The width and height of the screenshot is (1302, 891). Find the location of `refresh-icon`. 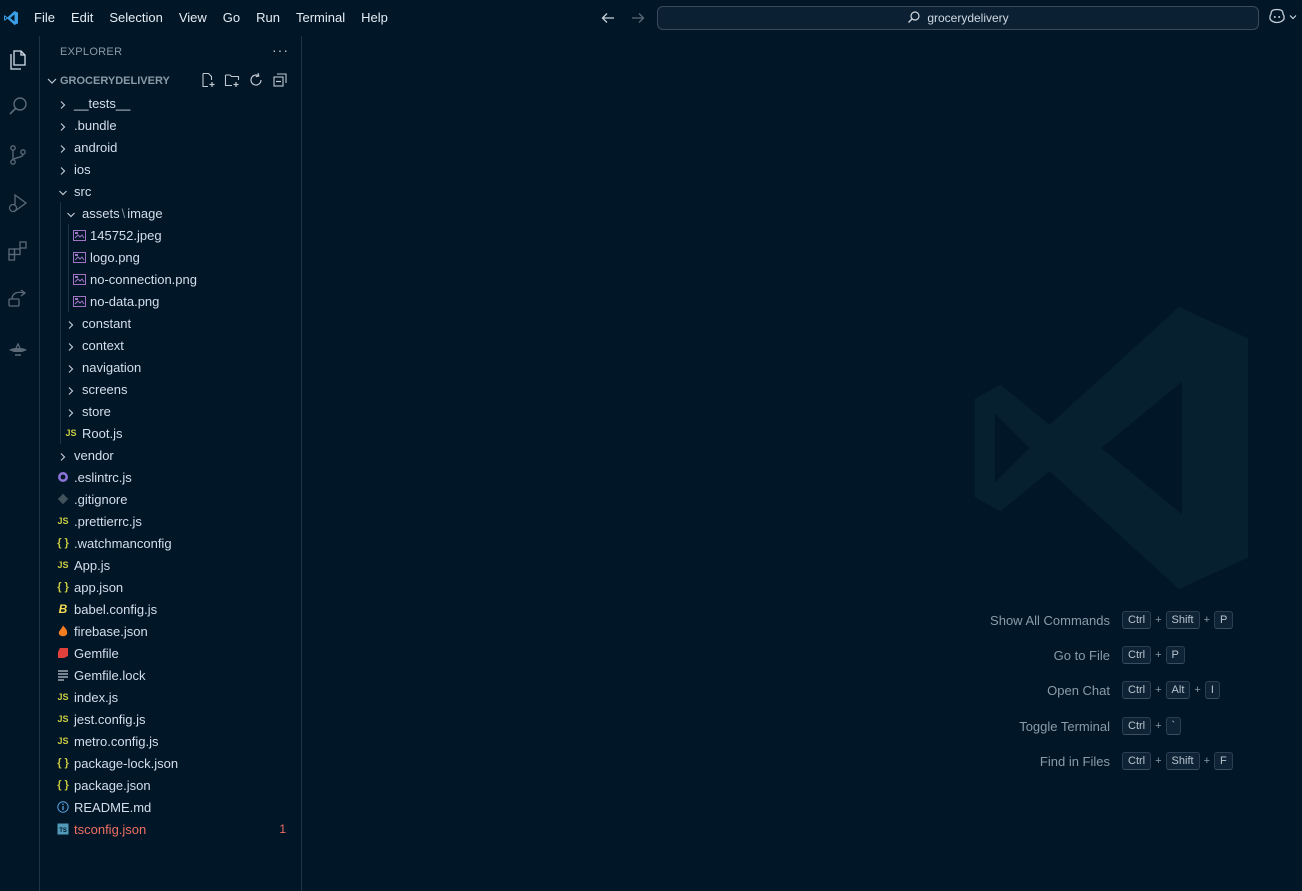

refresh-icon is located at coordinates (256, 80).